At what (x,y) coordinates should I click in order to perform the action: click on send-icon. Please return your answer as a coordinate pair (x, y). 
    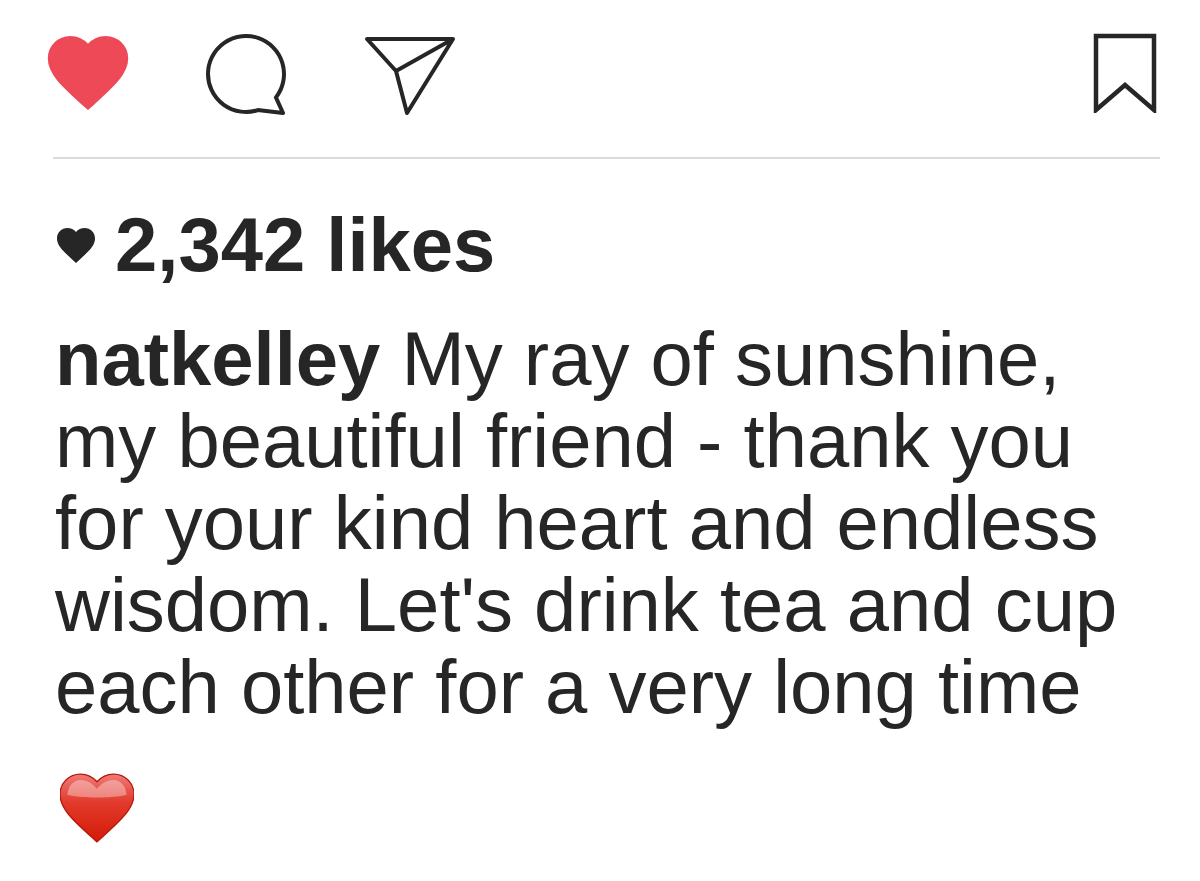
    Looking at the image, I should click on (410, 76).